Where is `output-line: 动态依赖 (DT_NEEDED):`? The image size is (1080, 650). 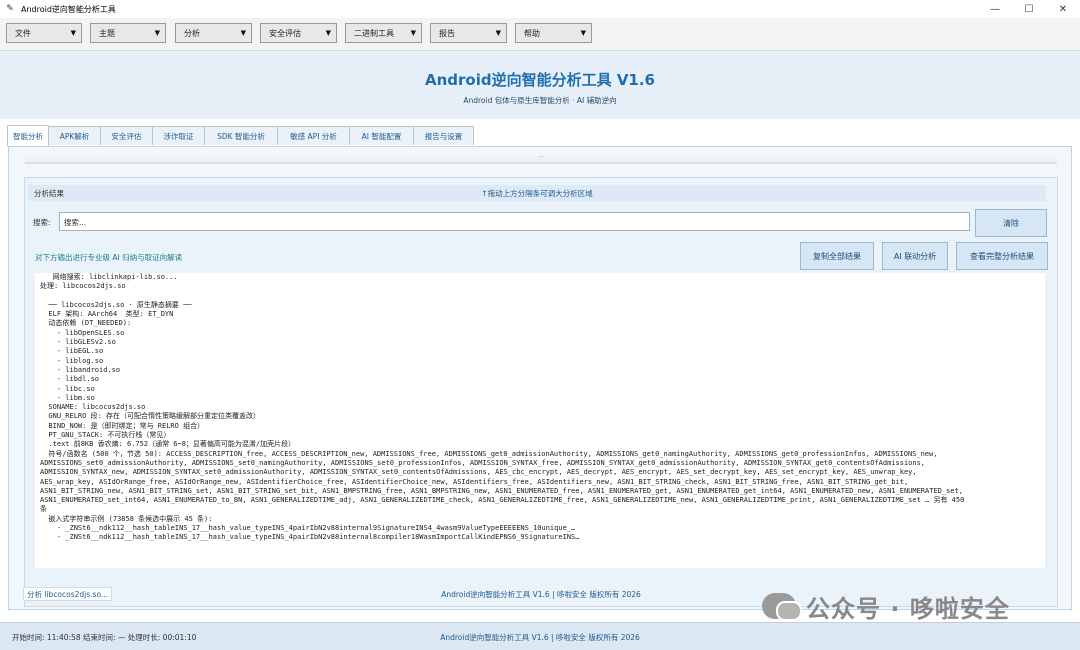
output-line: 动态依赖 (DT_NEEDED): is located at coordinates (86, 323).